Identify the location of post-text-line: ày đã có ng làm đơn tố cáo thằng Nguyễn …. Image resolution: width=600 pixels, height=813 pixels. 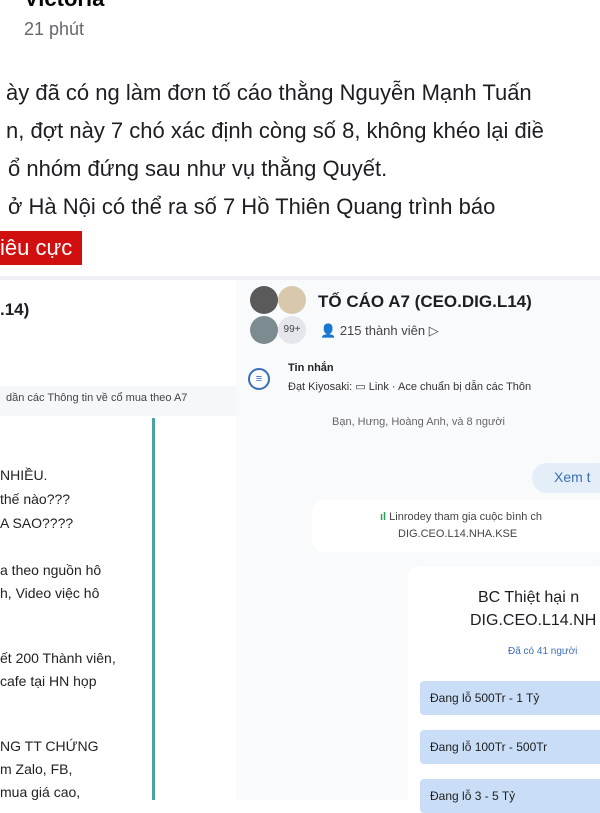
(269, 92).